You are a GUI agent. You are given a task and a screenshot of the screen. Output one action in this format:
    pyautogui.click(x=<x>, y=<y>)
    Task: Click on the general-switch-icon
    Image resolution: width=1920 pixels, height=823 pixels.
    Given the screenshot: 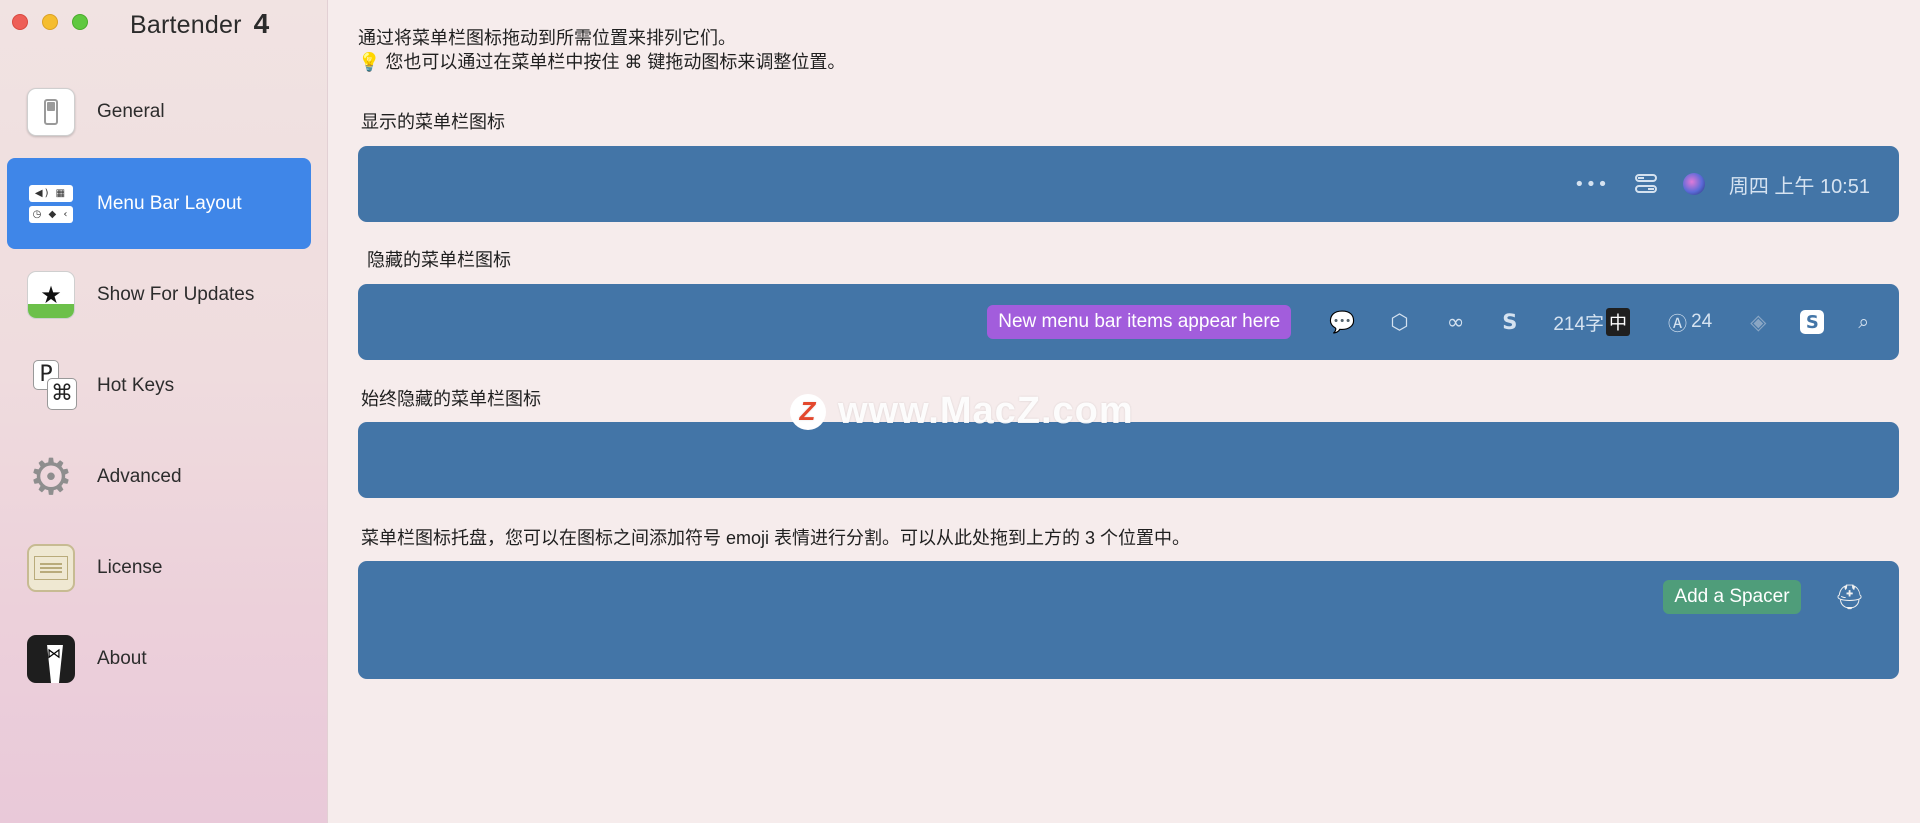 What is the action you would take?
    pyautogui.click(x=51, y=111)
    